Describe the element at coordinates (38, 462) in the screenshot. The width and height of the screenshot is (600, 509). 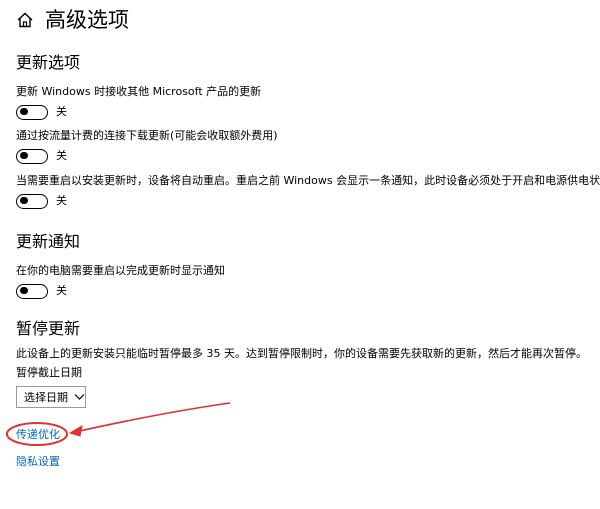
I see `privacy-settings-link: 隐私设置` at that location.